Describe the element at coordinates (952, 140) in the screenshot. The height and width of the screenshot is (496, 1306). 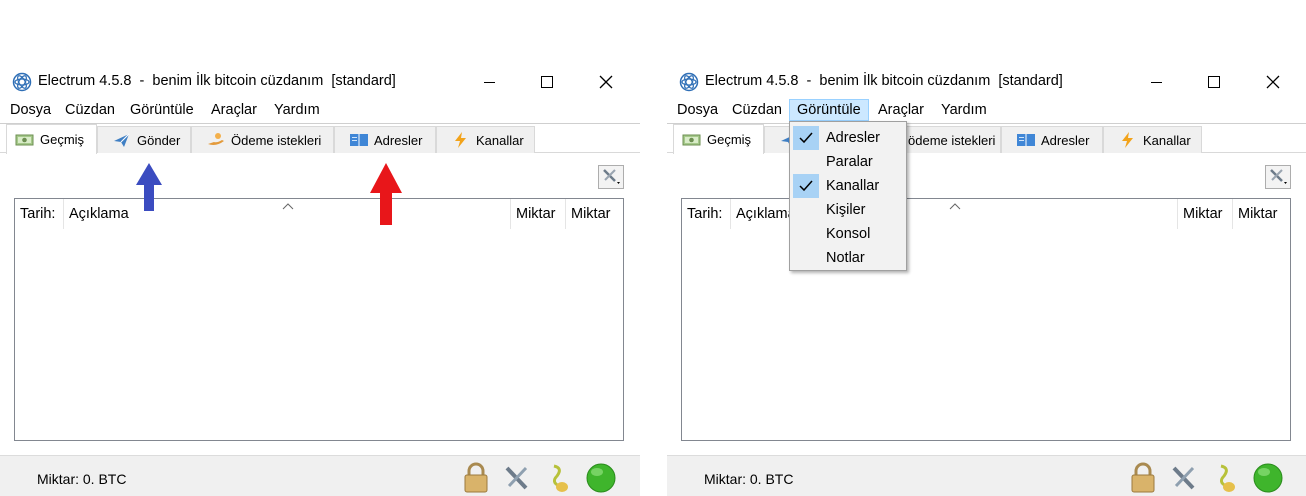
I see `tab-label: ödeme istekleri` at that location.